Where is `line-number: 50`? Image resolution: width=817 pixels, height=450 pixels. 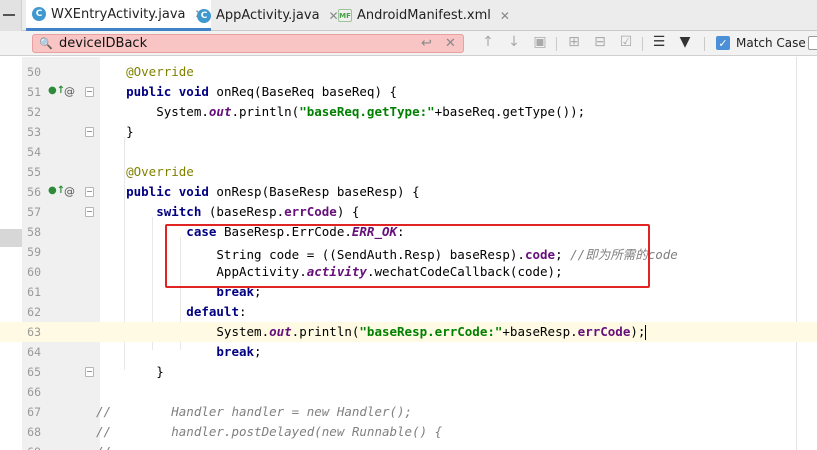
line-number: 50 is located at coordinates (34, 72).